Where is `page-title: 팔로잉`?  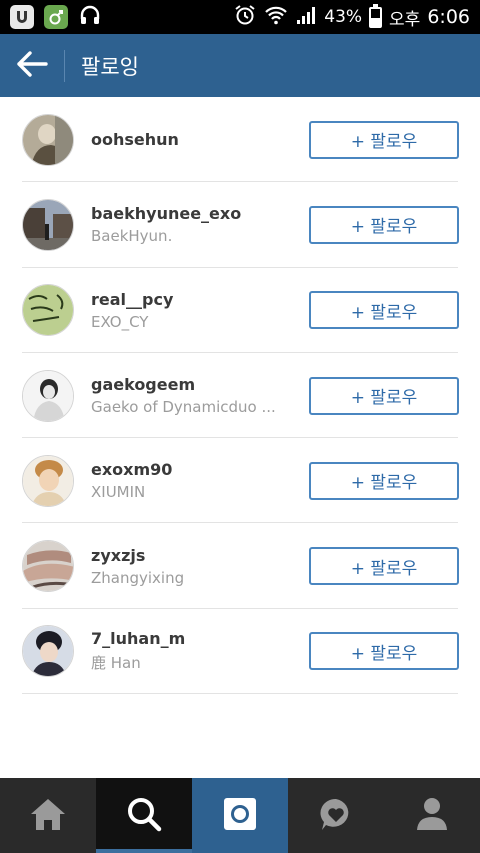
page-title: 팔로잉 is located at coordinates (110, 66).